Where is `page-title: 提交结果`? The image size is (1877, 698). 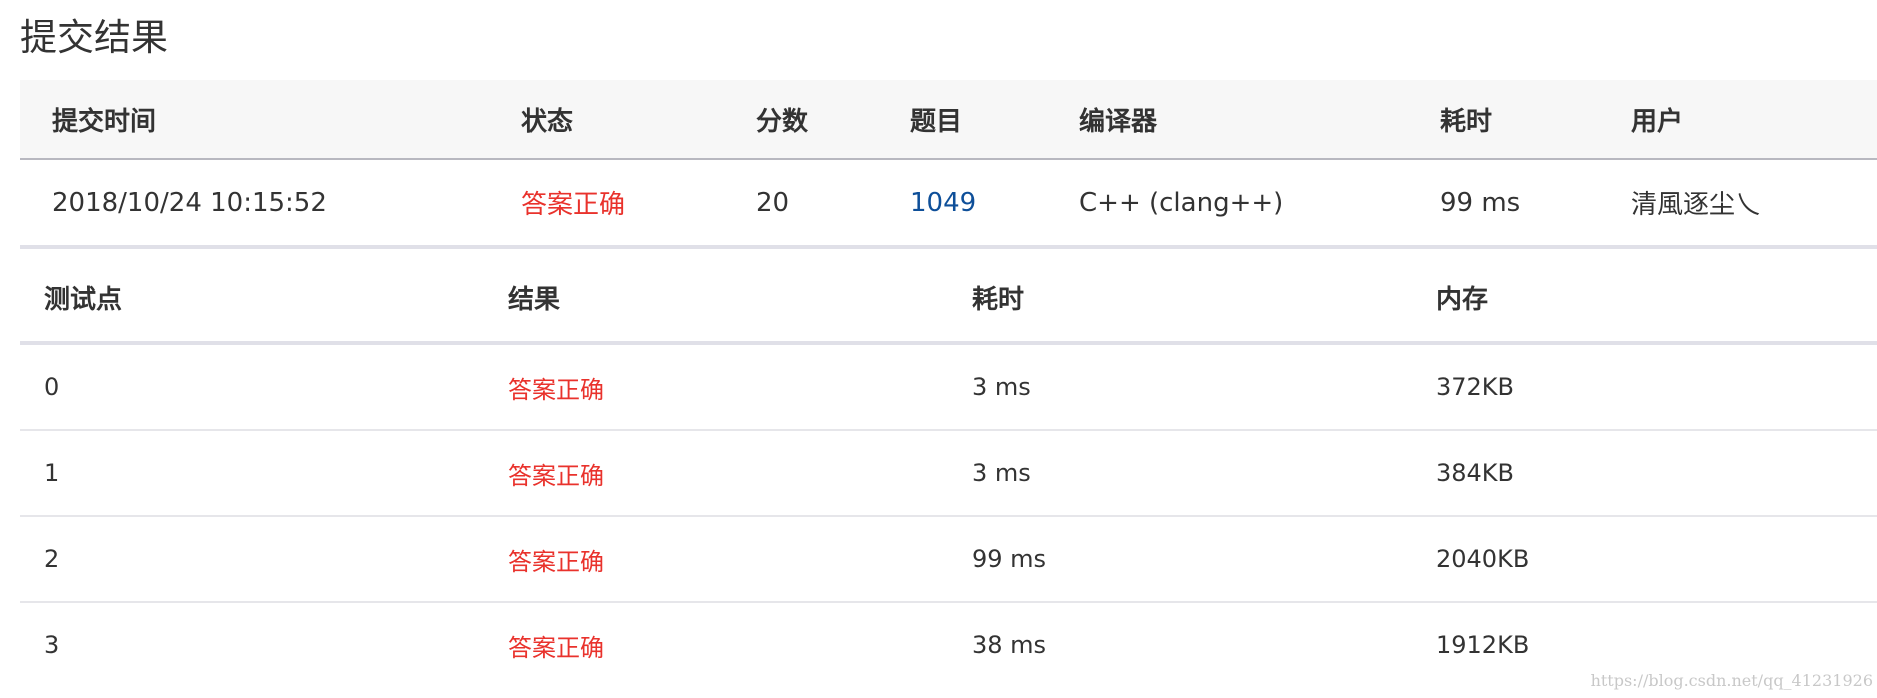 page-title: 提交结果 is located at coordinates (94, 37).